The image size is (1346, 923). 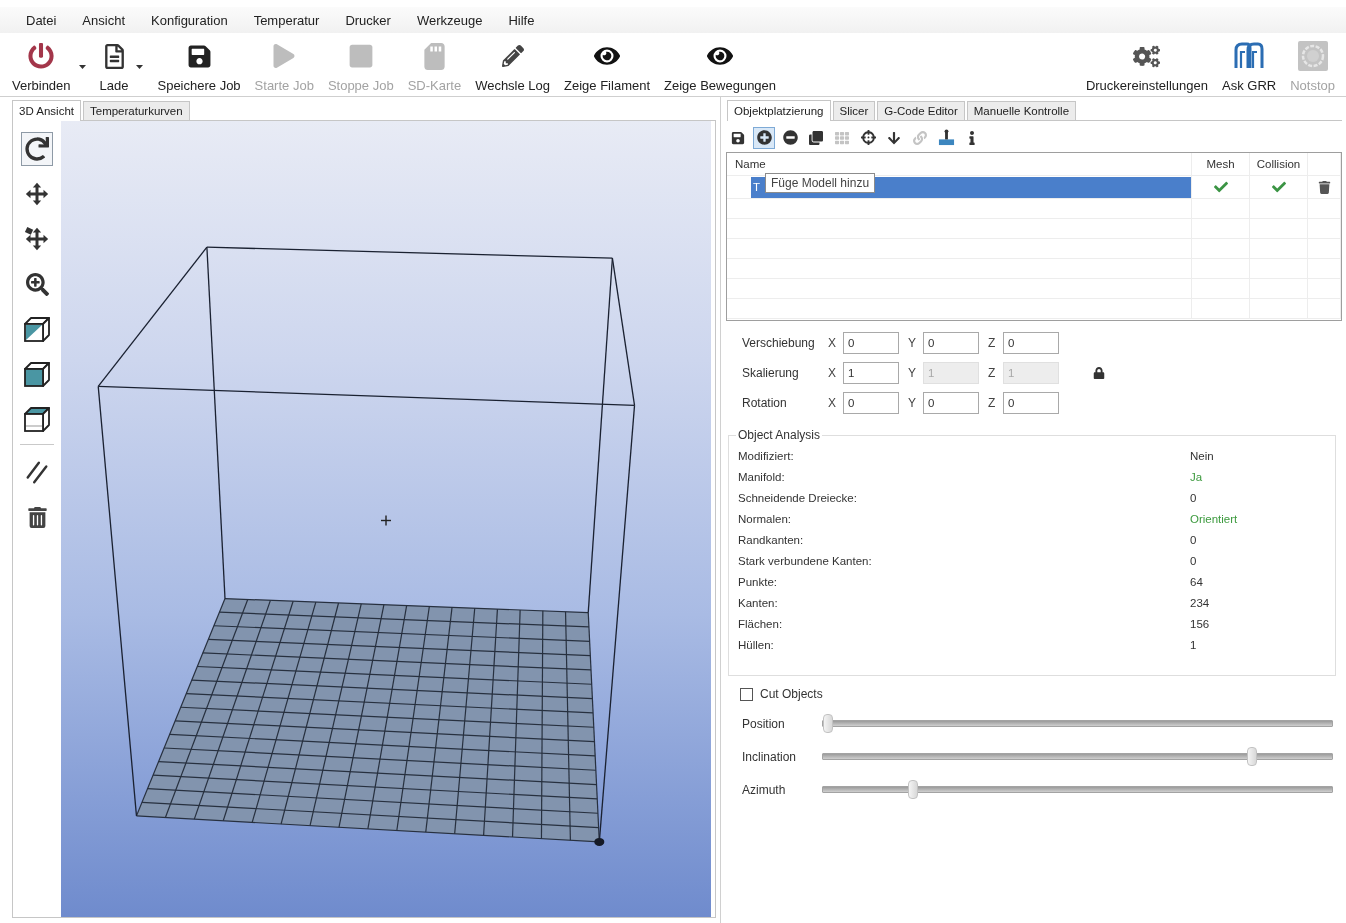 What do you see at coordinates (764, 789) in the screenshot?
I see `slider-label: Azimuth` at bounding box center [764, 789].